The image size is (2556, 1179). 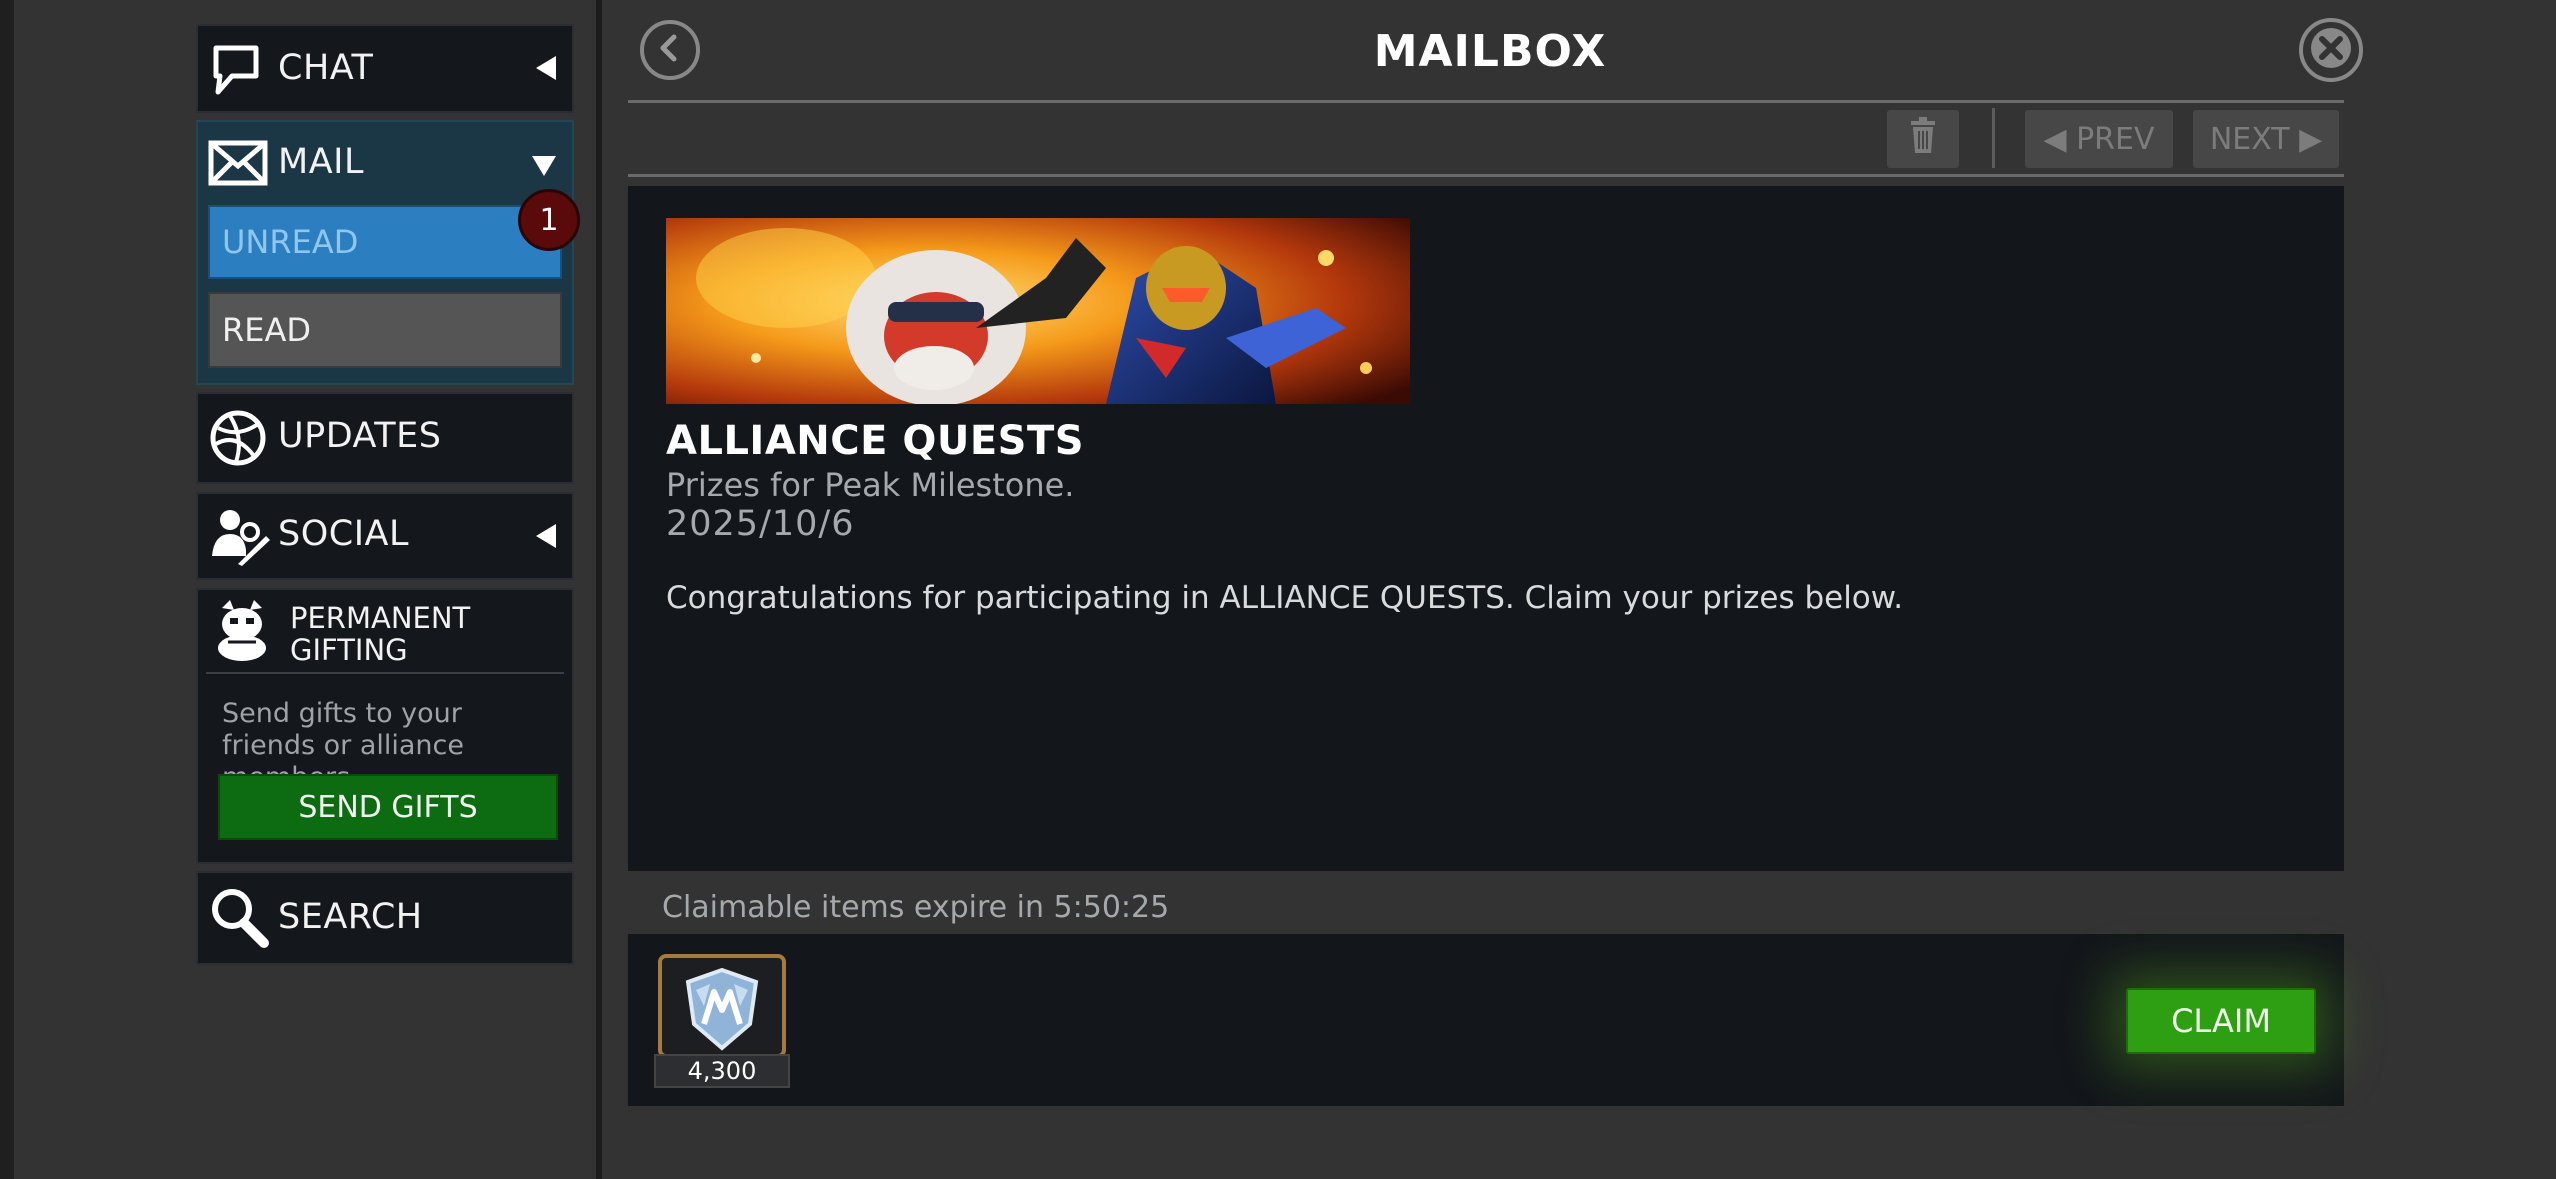 What do you see at coordinates (360, 436) in the screenshot?
I see `sidebar-label: UPDATES` at bounding box center [360, 436].